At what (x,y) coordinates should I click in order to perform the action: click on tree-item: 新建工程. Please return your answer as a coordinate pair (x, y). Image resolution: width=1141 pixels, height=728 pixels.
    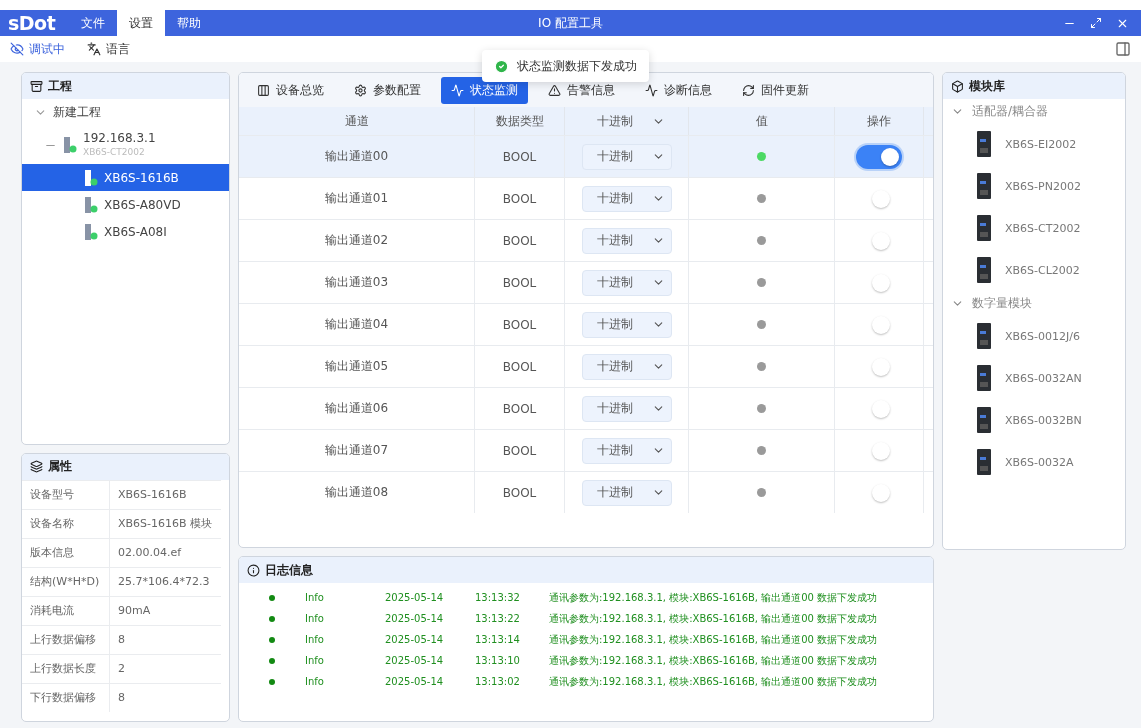
    Looking at the image, I should click on (125, 112).